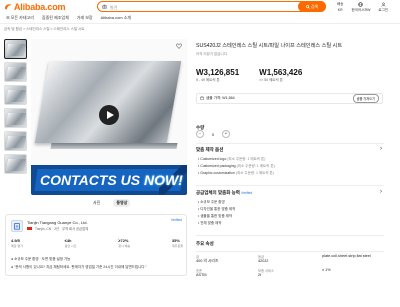  I want to click on supplier-logo, so click(17, 226).